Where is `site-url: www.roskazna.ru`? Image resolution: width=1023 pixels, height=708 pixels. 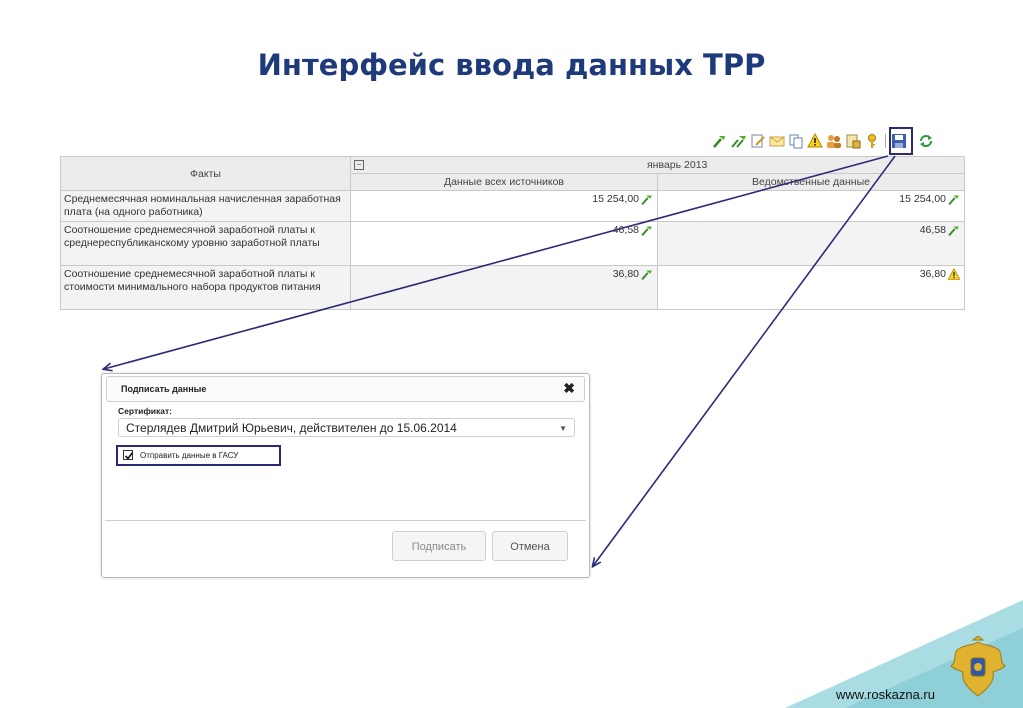
site-url: www.roskazna.ru is located at coordinates (885, 694).